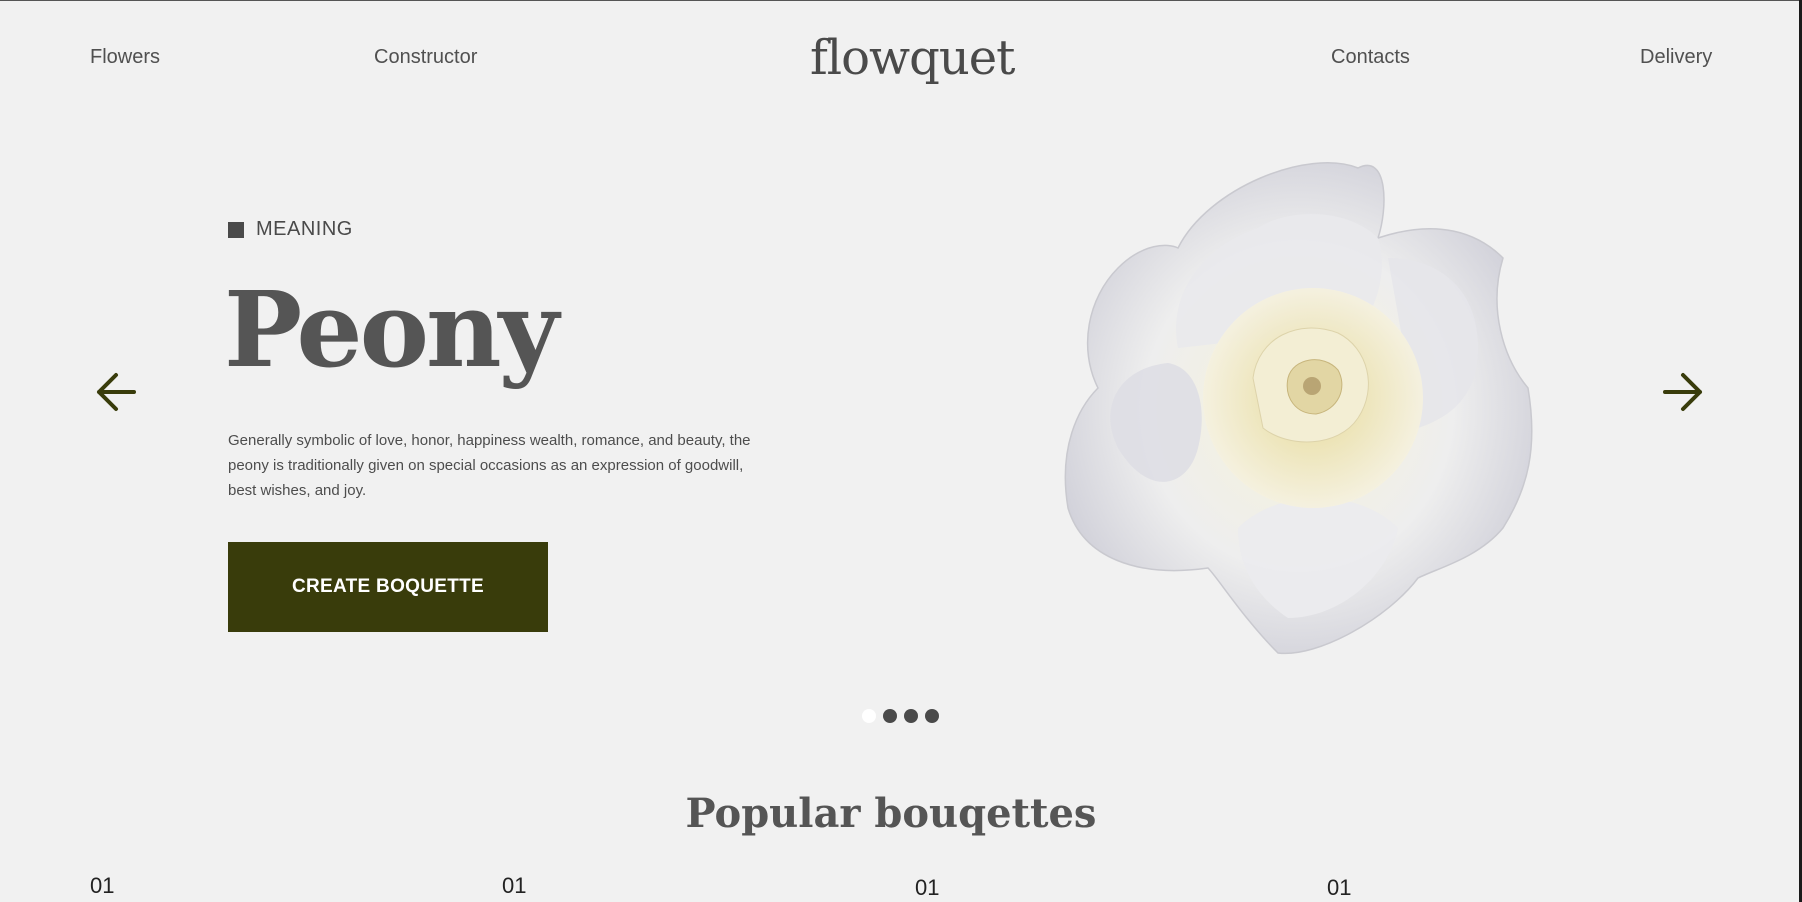 This screenshot has width=1802, height=902. I want to click on arrow-left-icon, so click(116, 392).